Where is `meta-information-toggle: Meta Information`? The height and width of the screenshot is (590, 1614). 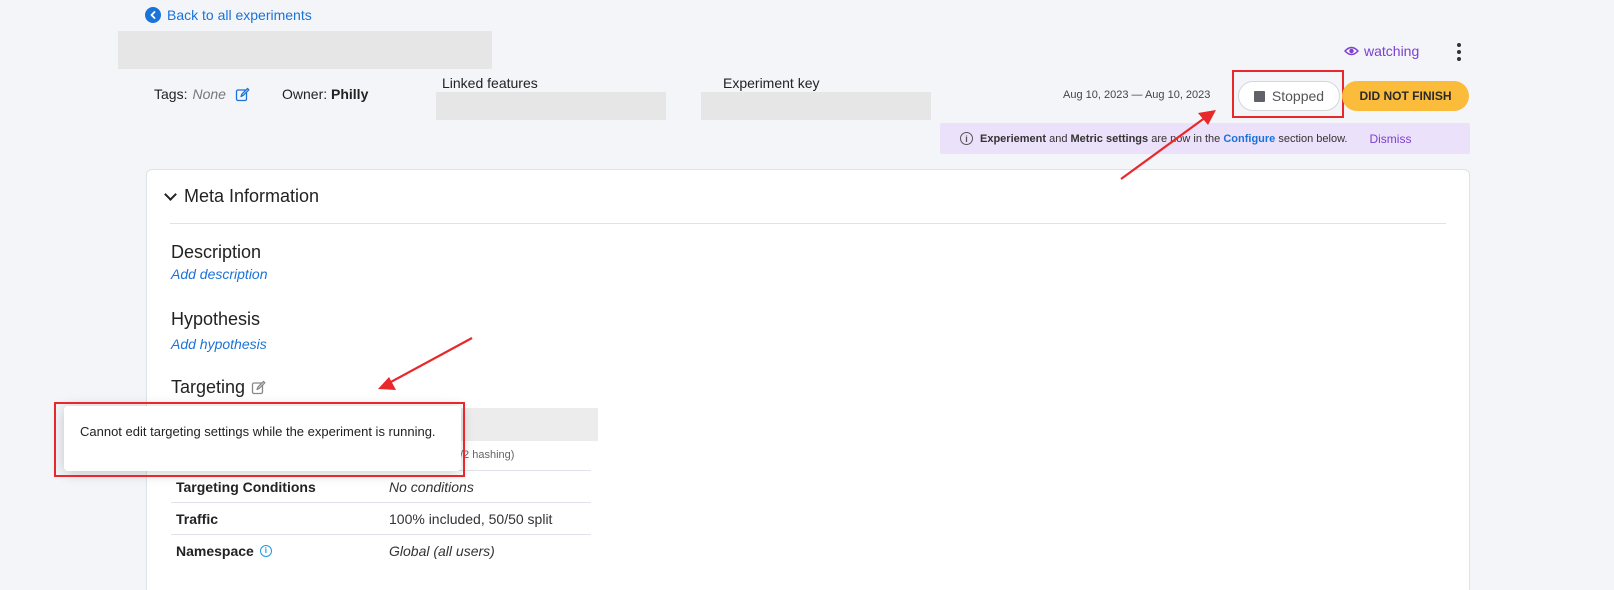
meta-information-toggle: Meta Information is located at coordinates (242, 196).